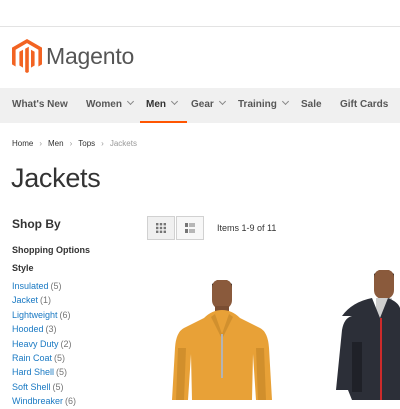 Image resolution: width=400 pixels, height=409 pixels. I want to click on breadcrumb-current: Jackets, so click(123, 143).